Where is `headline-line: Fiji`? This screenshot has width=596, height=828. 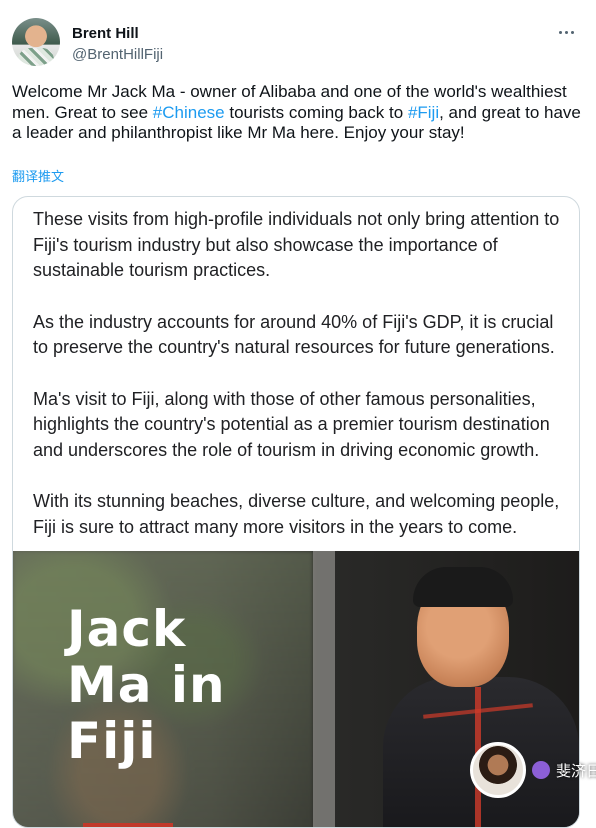
headline-line: Fiji is located at coordinates (112, 741).